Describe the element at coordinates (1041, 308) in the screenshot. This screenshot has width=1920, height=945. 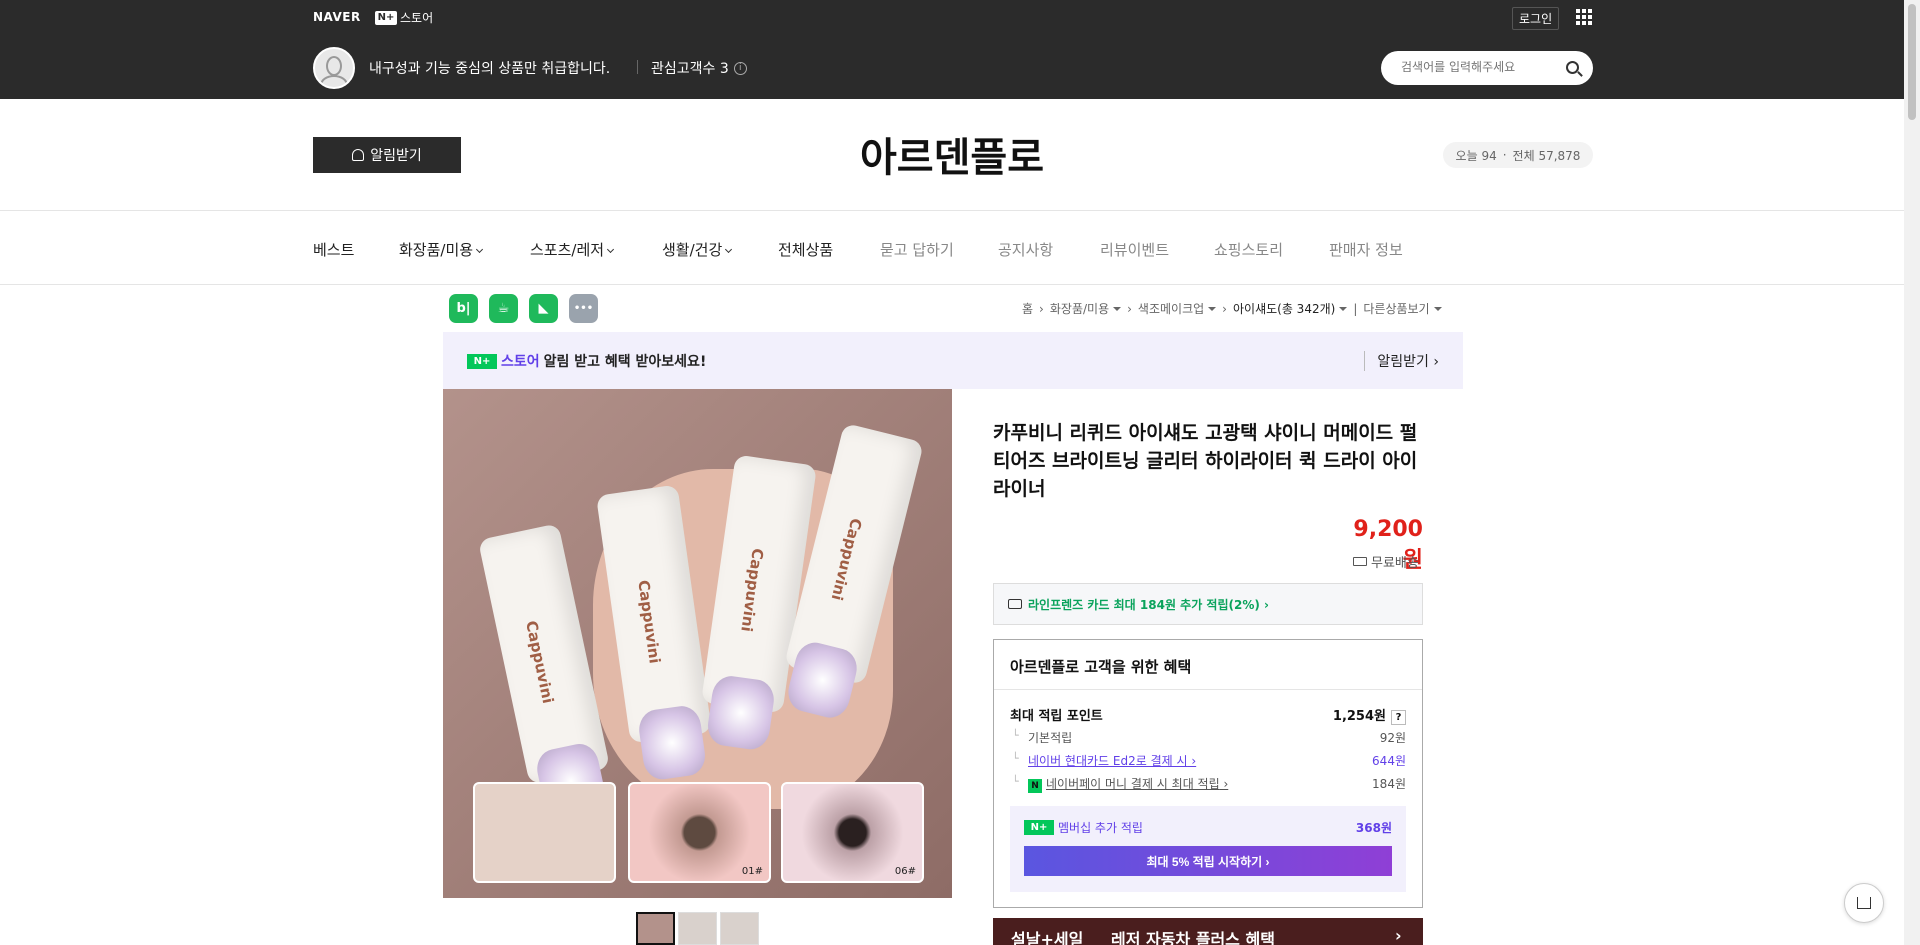
I see `breadcrumb-sep: ›` at that location.